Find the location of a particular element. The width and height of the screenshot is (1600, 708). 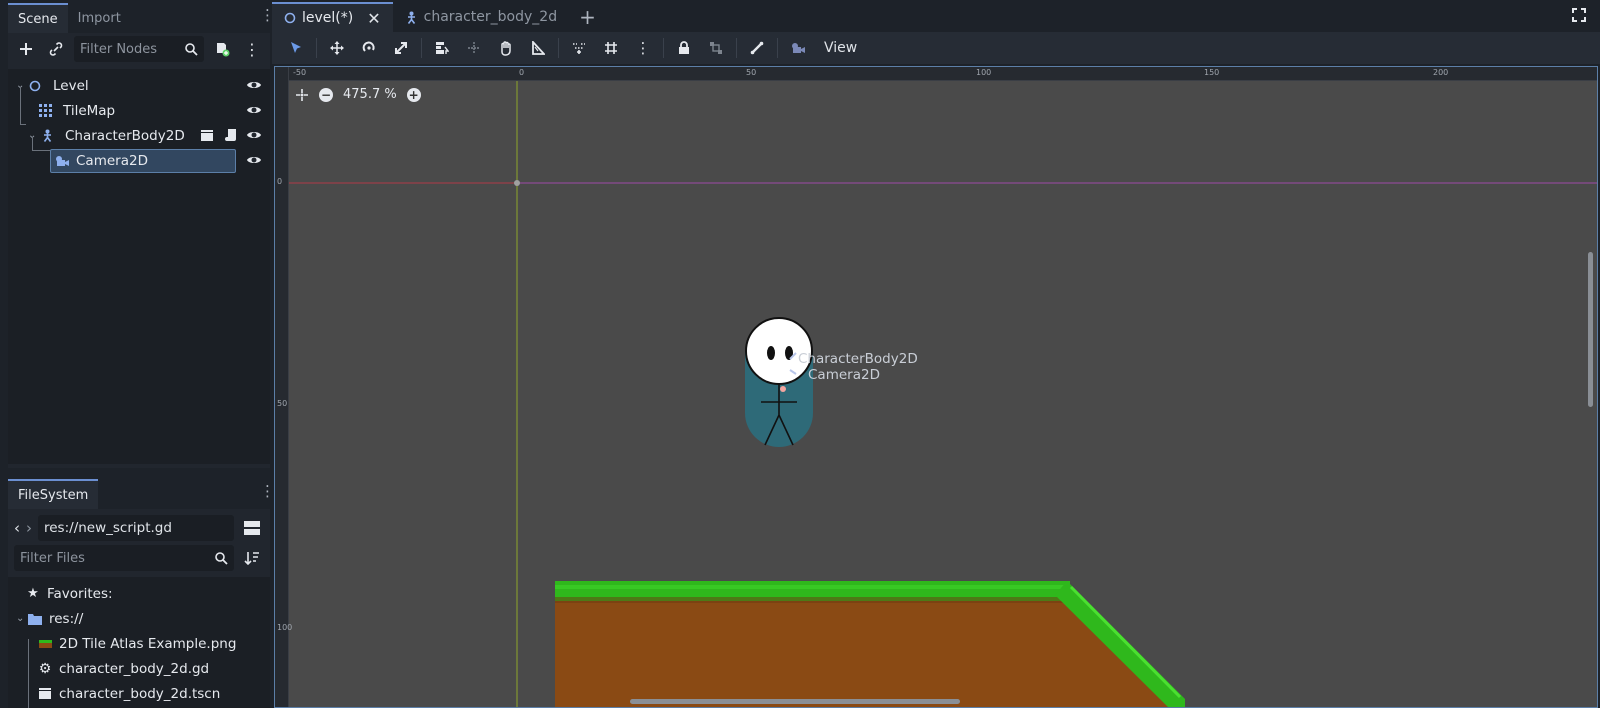

fs-item-label: 2D Tile Atlas Example.png is located at coordinates (148, 643).